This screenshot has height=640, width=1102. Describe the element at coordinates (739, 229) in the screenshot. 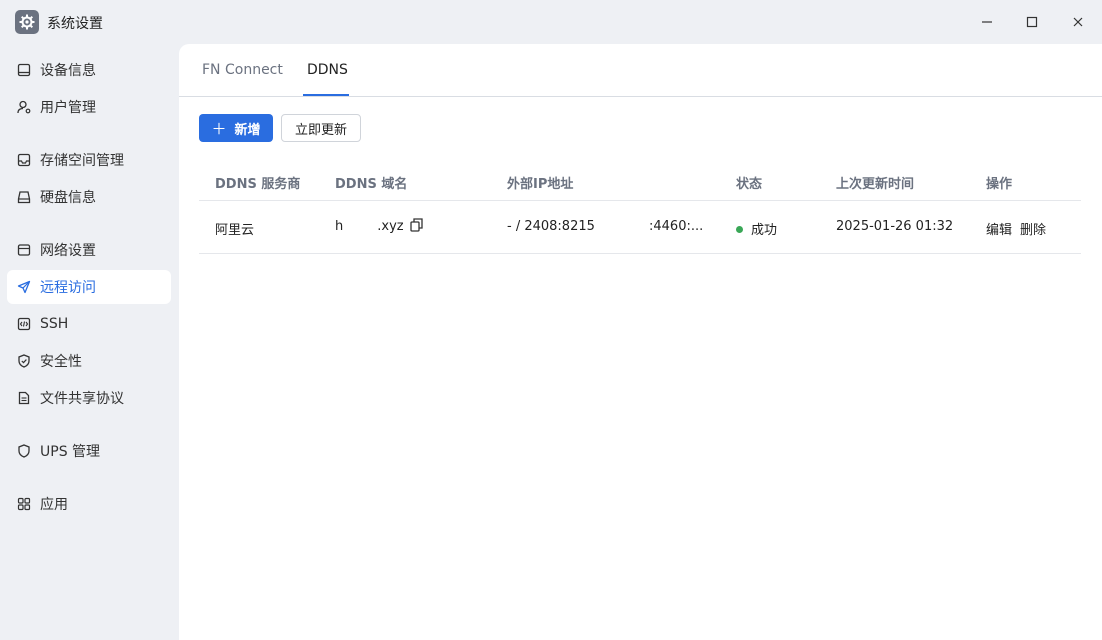

I see `status-dot-icon` at that location.